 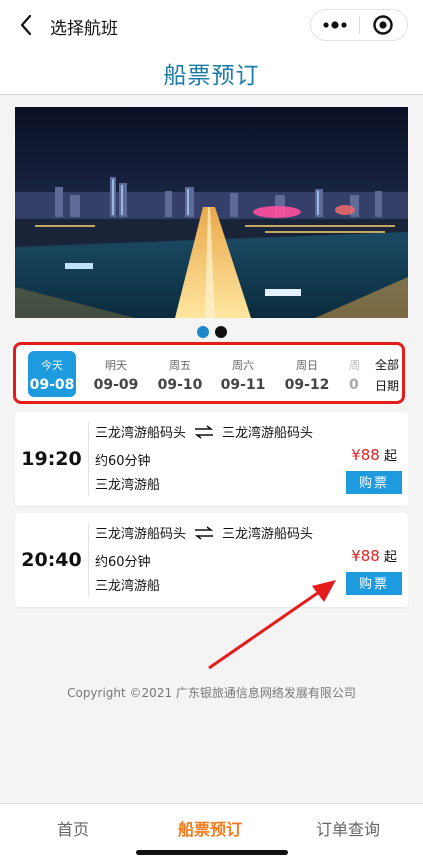 I want to click on topbar-title: 选择航班, so click(x=84, y=29).